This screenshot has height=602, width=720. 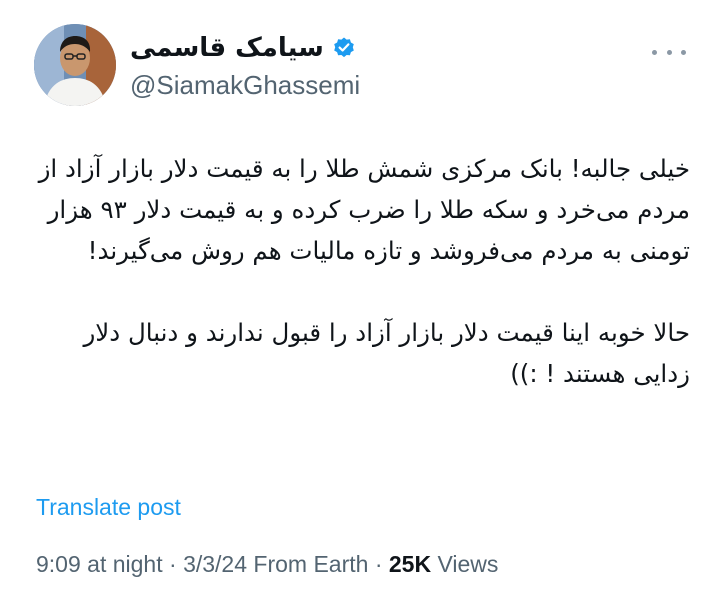 I want to click on tweet-time: 9:09 at night, so click(x=99, y=564).